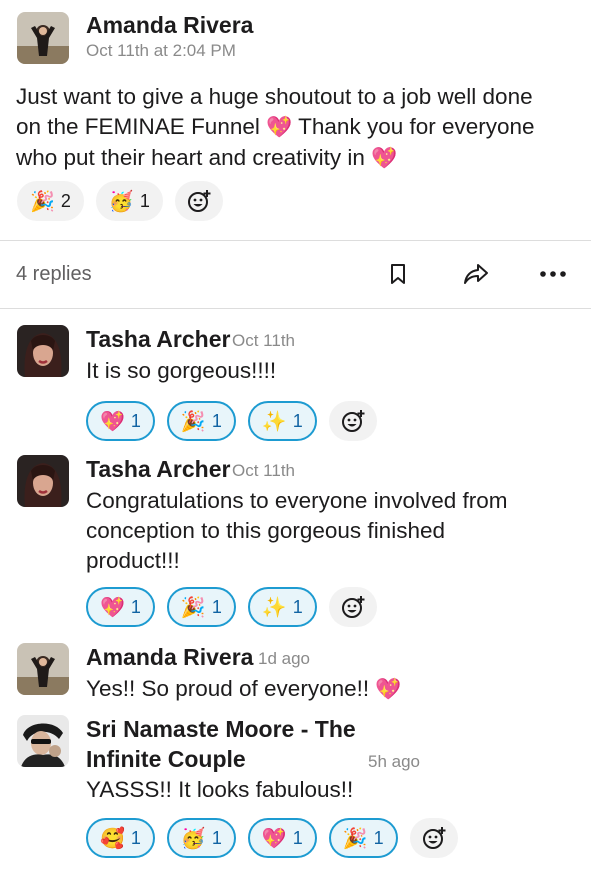 The width and height of the screenshot is (591, 879). I want to click on message-text: It is so gorgeous!!!!, so click(181, 370).